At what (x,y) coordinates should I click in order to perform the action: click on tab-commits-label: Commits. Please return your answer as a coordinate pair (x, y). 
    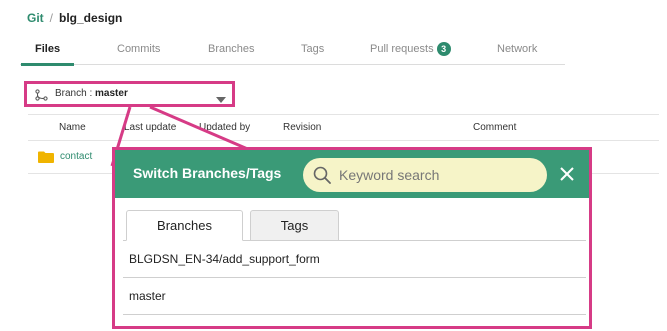
    Looking at the image, I should click on (139, 49).